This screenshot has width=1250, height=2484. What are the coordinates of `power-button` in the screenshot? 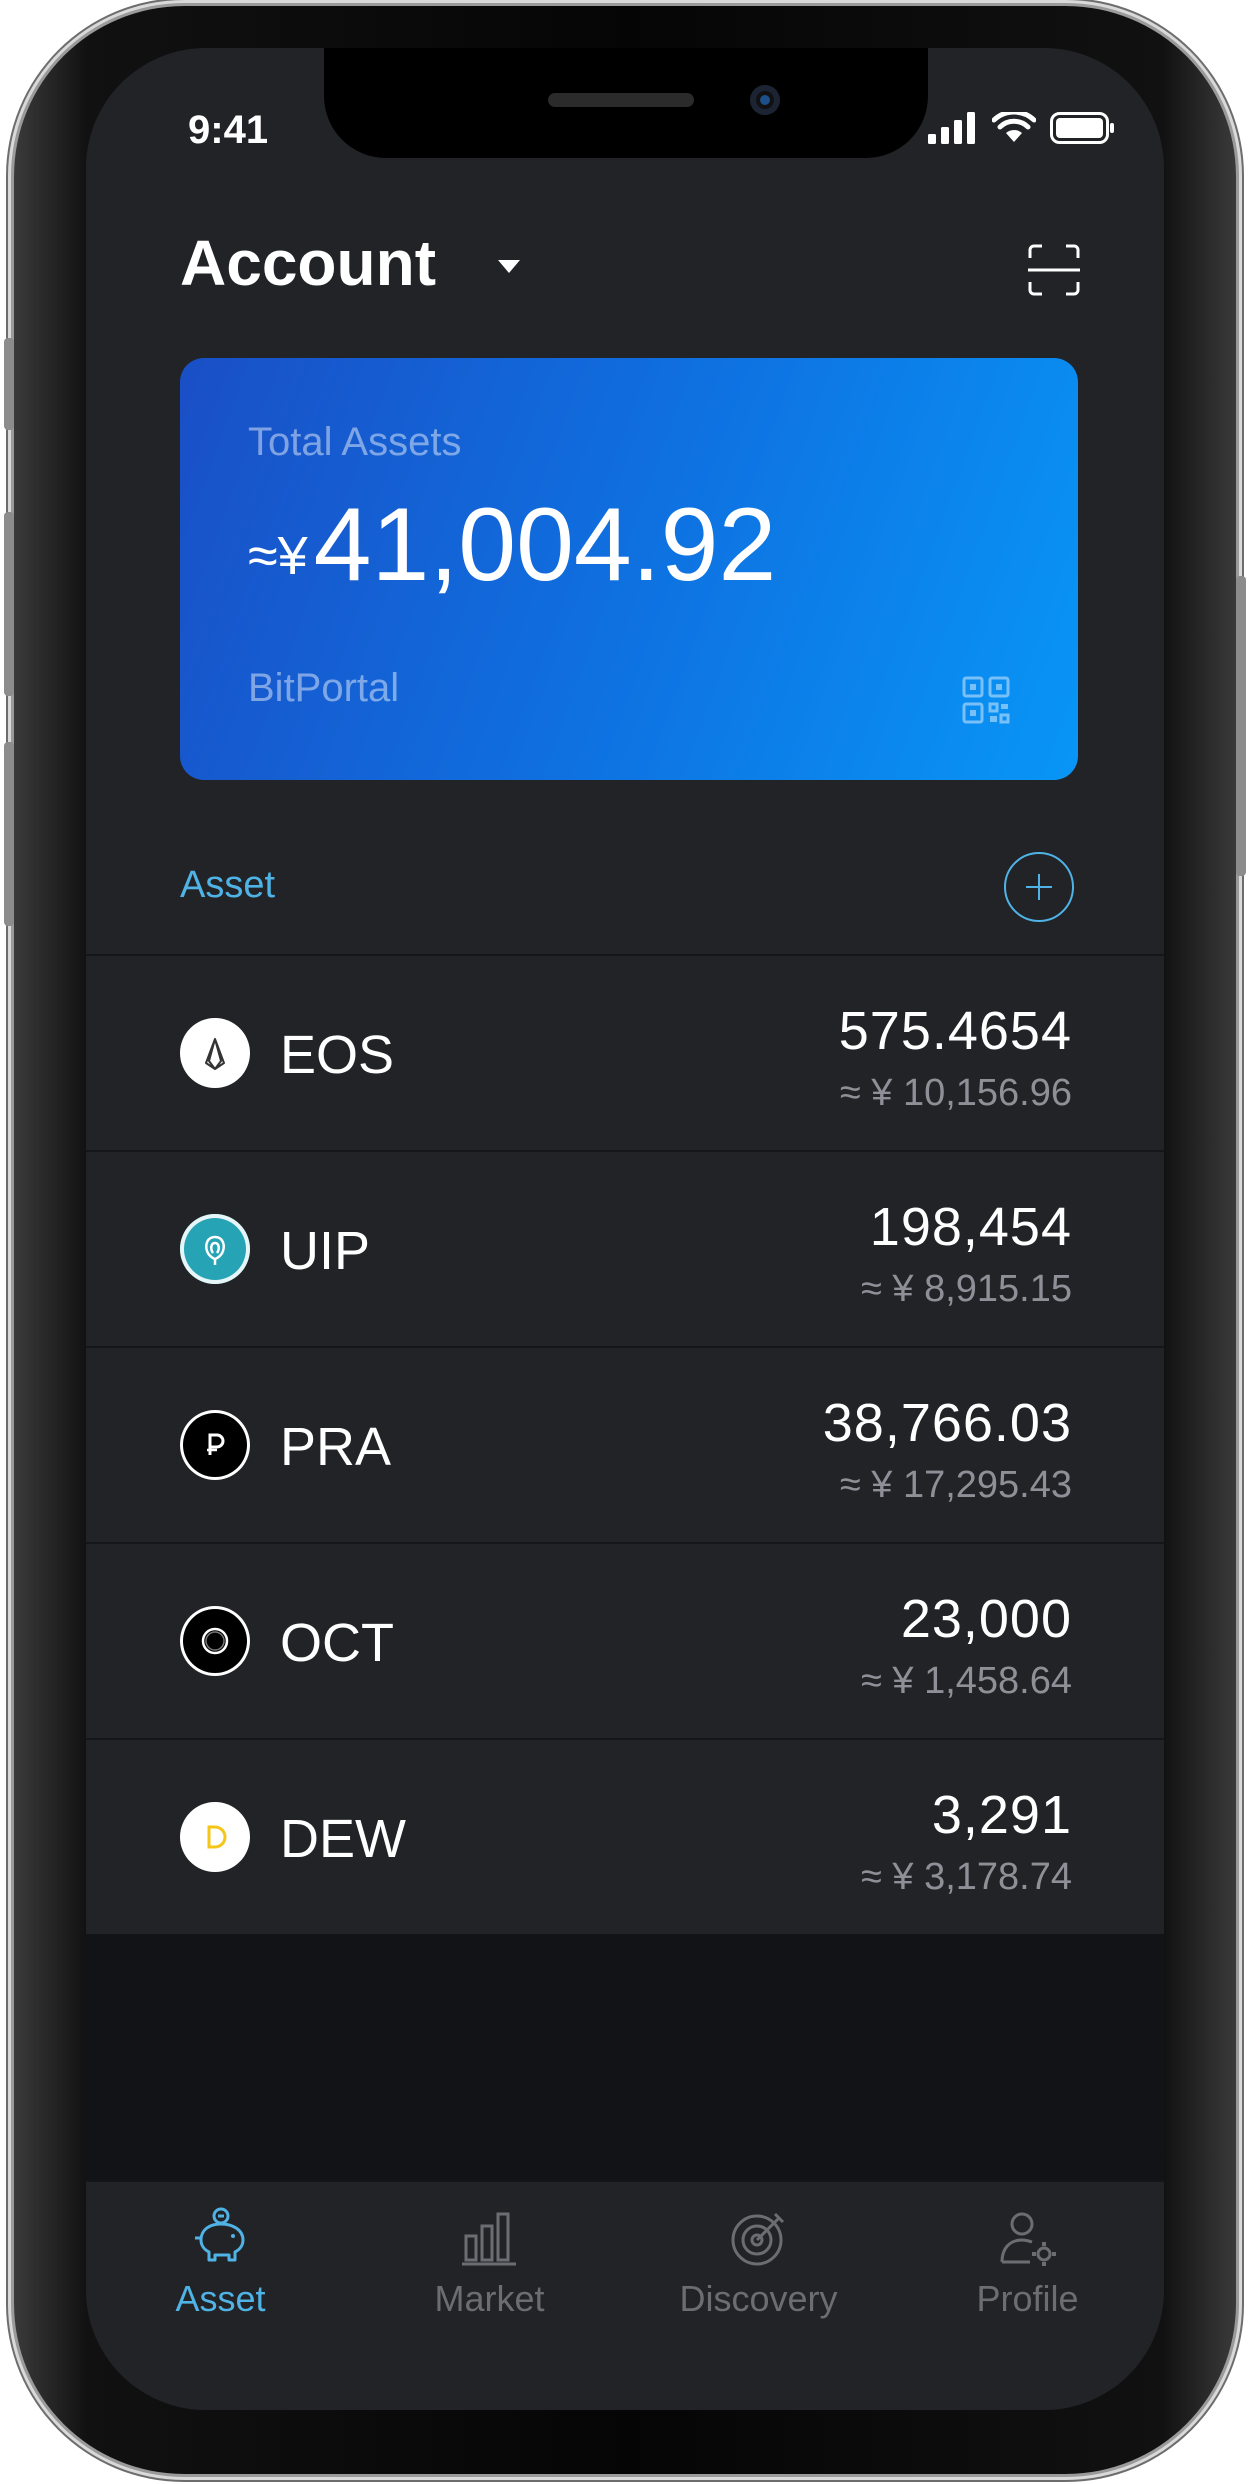 It's located at (1241, 726).